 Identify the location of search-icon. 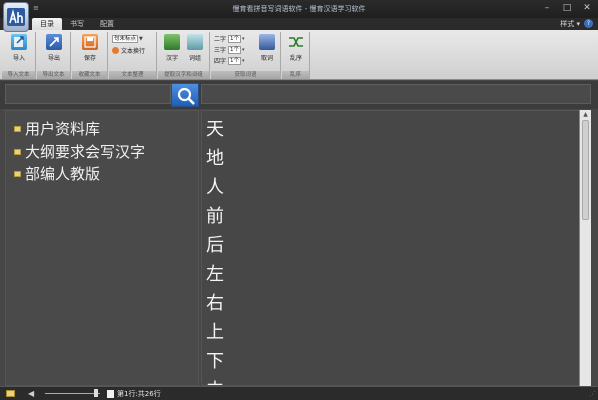
(186, 96).